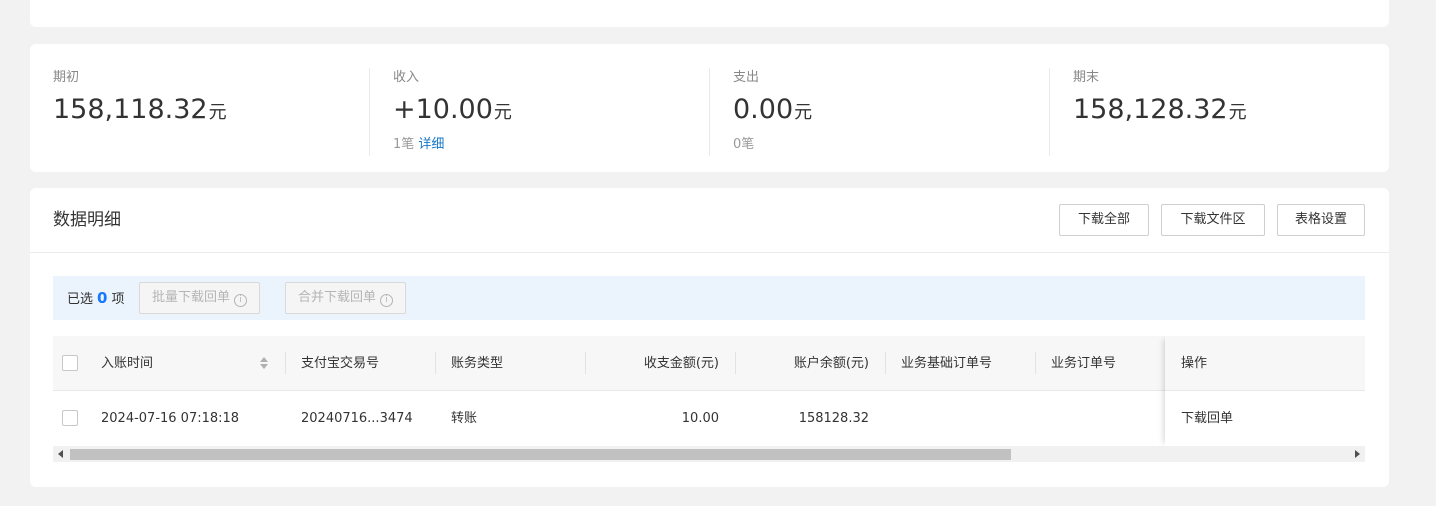 The width and height of the screenshot is (1436, 506). I want to click on stat-expense-unit: 元, so click(803, 112).